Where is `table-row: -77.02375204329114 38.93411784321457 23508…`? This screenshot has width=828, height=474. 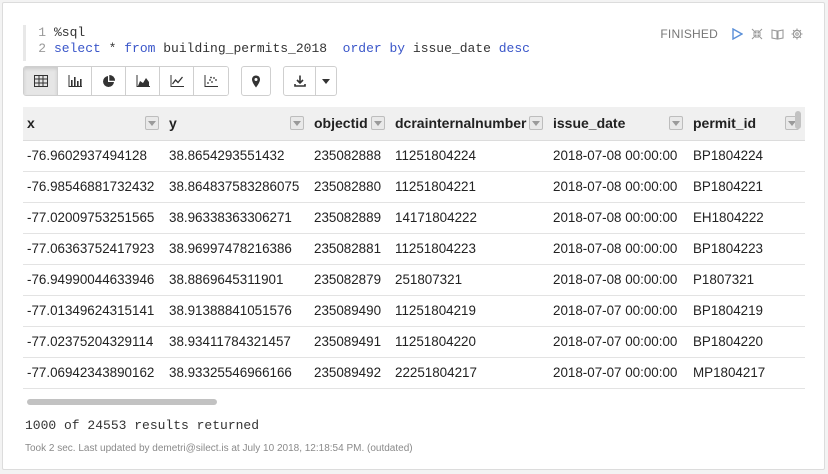
table-row: -77.02375204329114 38.93411784321457 23508… is located at coordinates (414, 342).